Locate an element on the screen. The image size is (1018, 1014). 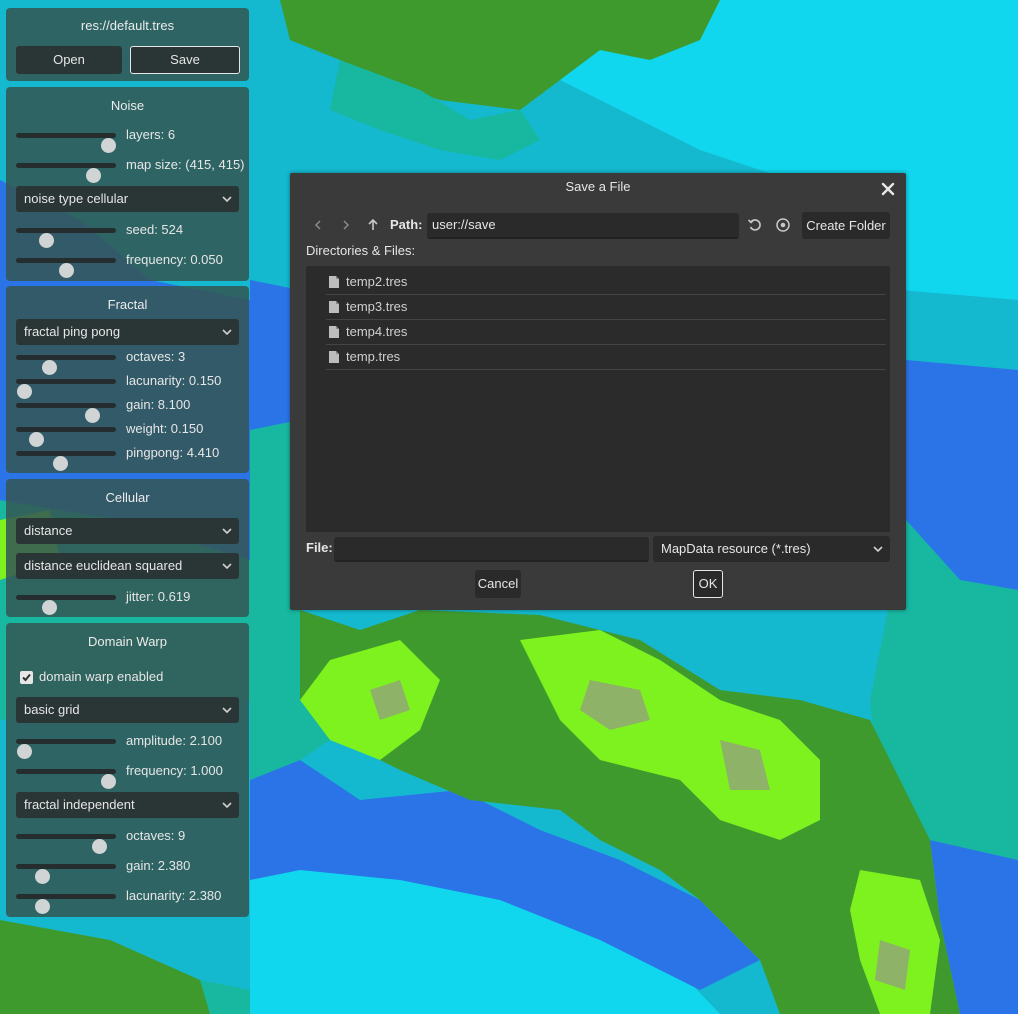
jitter-slider is located at coordinates (66, 605).